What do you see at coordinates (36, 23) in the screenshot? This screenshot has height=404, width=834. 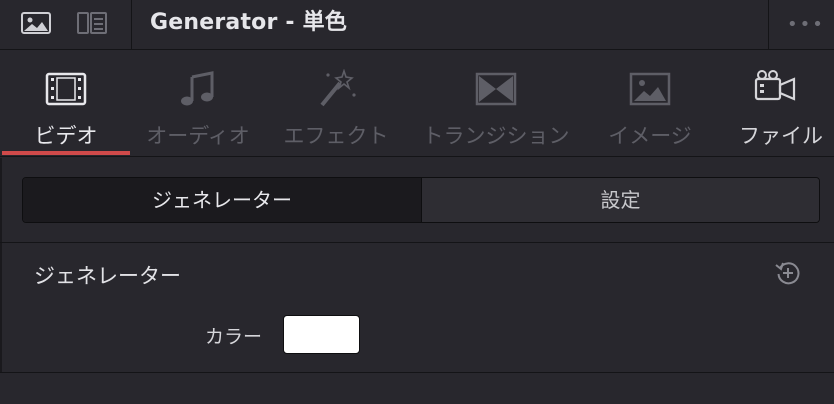 I see `image-view-icon` at bounding box center [36, 23].